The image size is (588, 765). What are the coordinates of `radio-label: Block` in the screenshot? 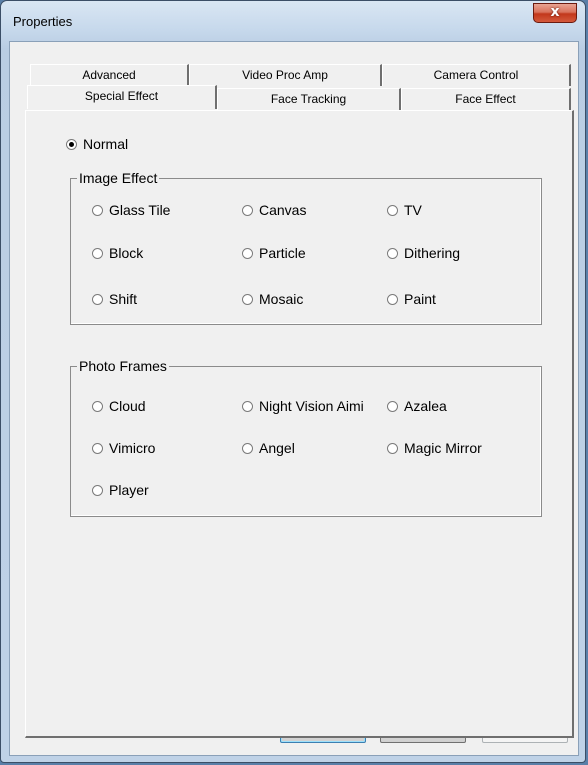 It's located at (126, 253).